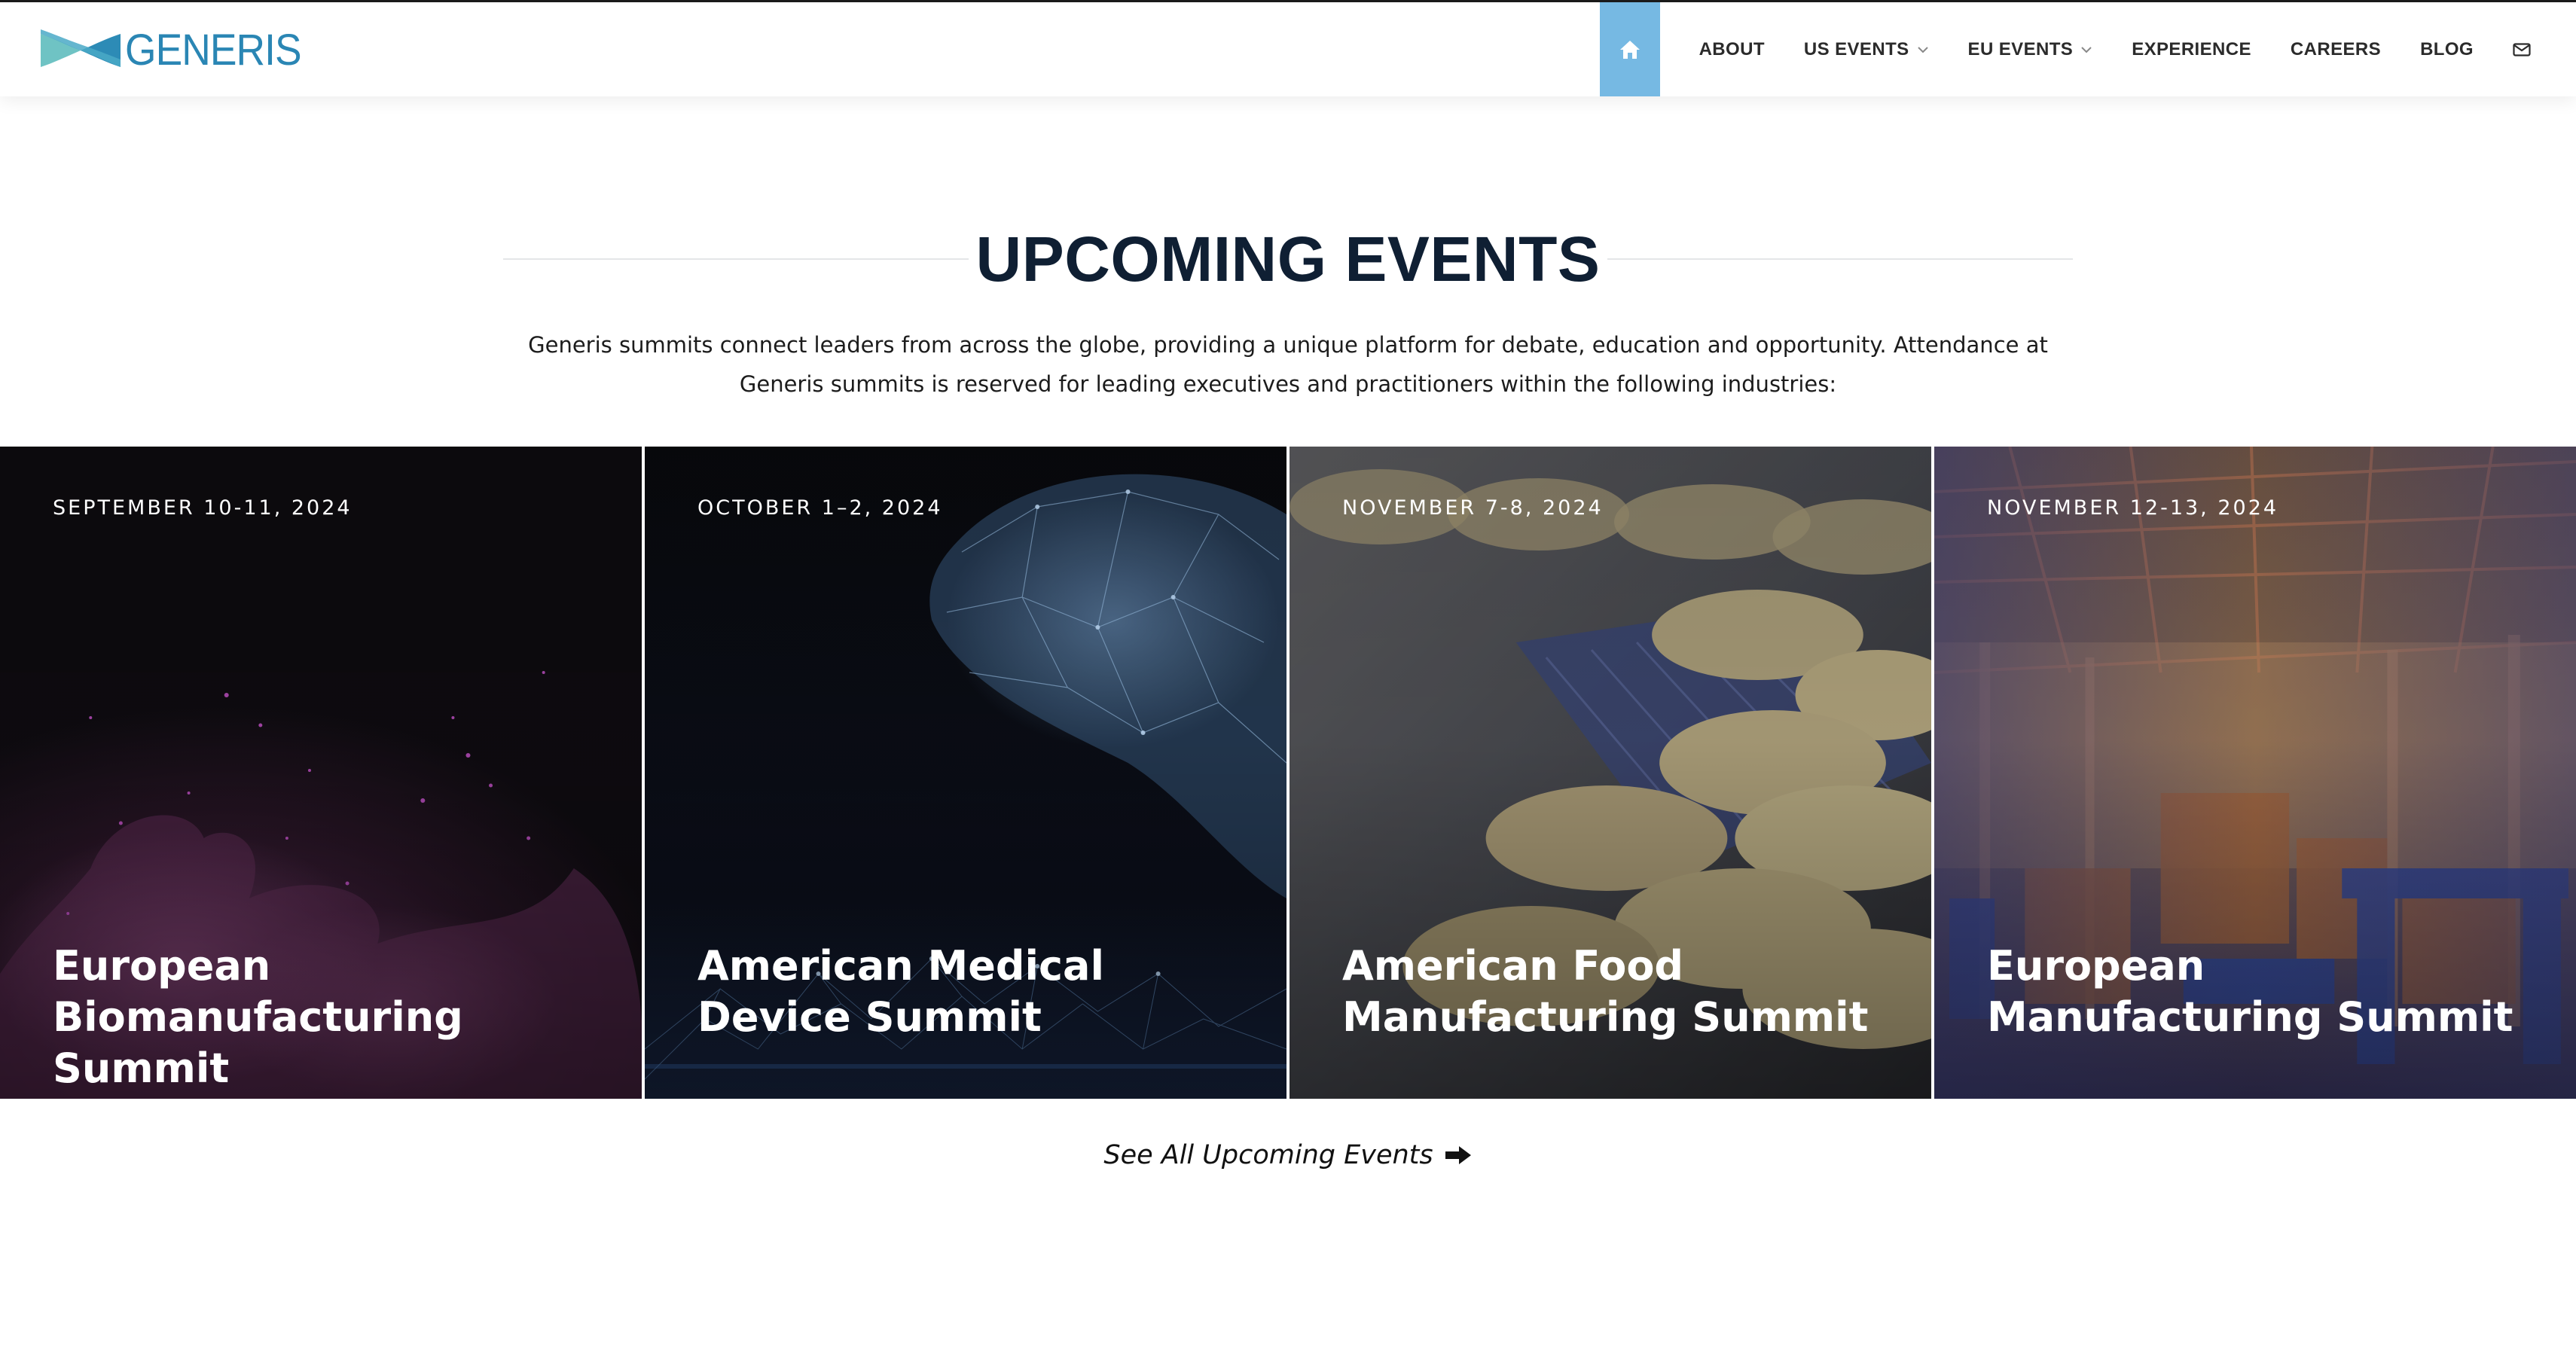  What do you see at coordinates (1856, 48) in the screenshot?
I see `nav-item-label: US EVENTS` at bounding box center [1856, 48].